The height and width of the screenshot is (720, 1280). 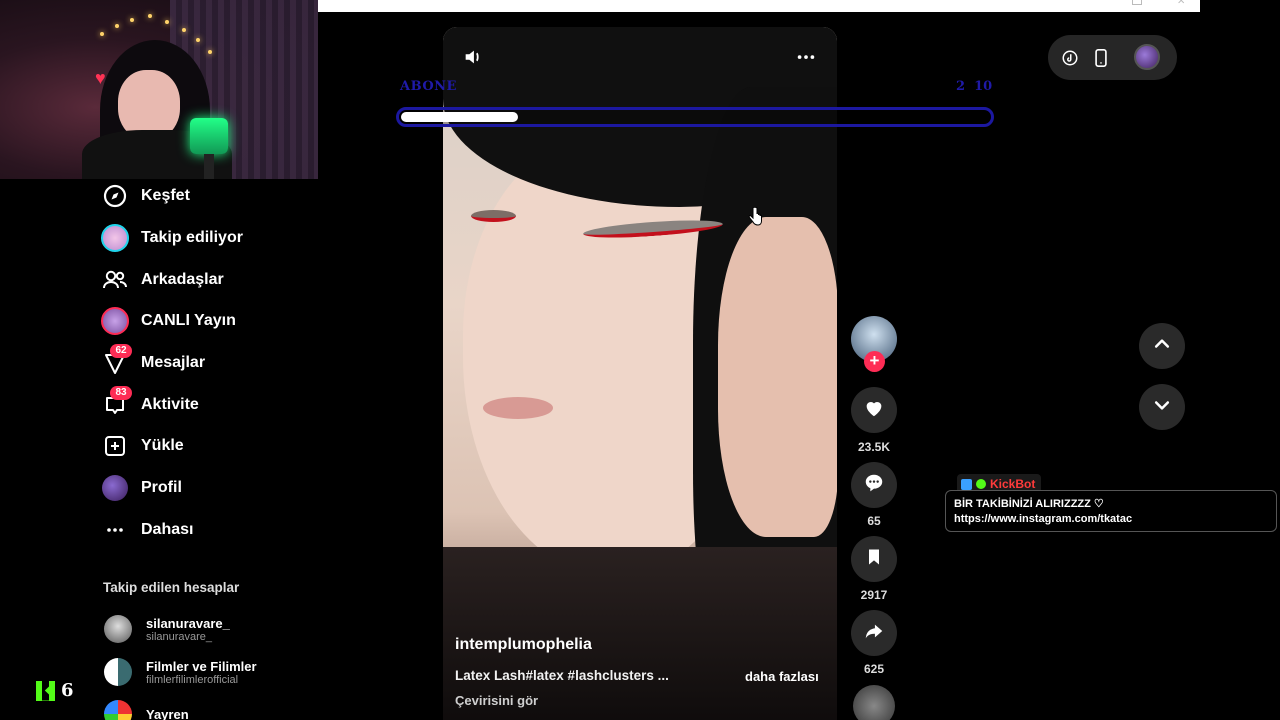 I want to click on profile-avatar-icon, so click(x=115, y=488).